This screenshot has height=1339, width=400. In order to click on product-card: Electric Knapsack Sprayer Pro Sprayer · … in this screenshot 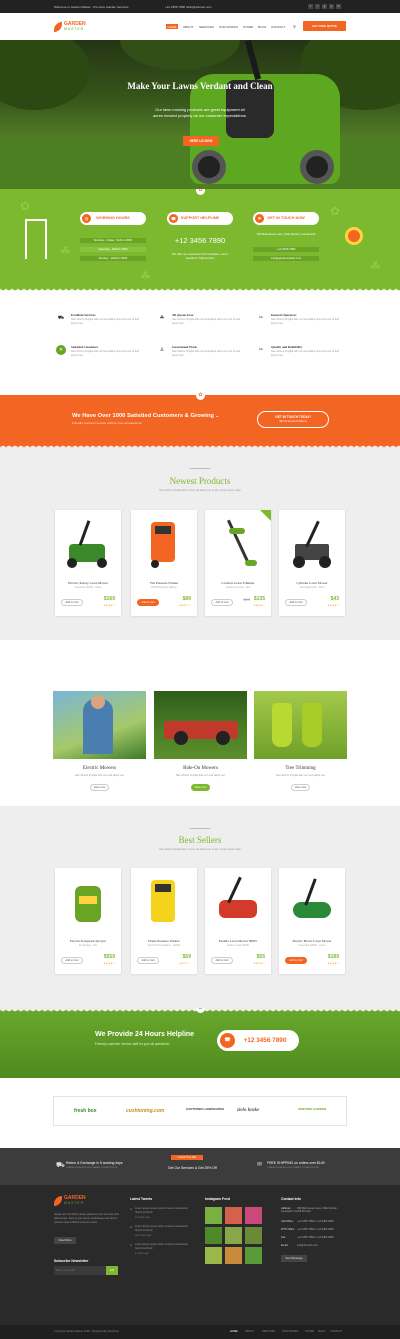, I will do `click(88, 921)`.